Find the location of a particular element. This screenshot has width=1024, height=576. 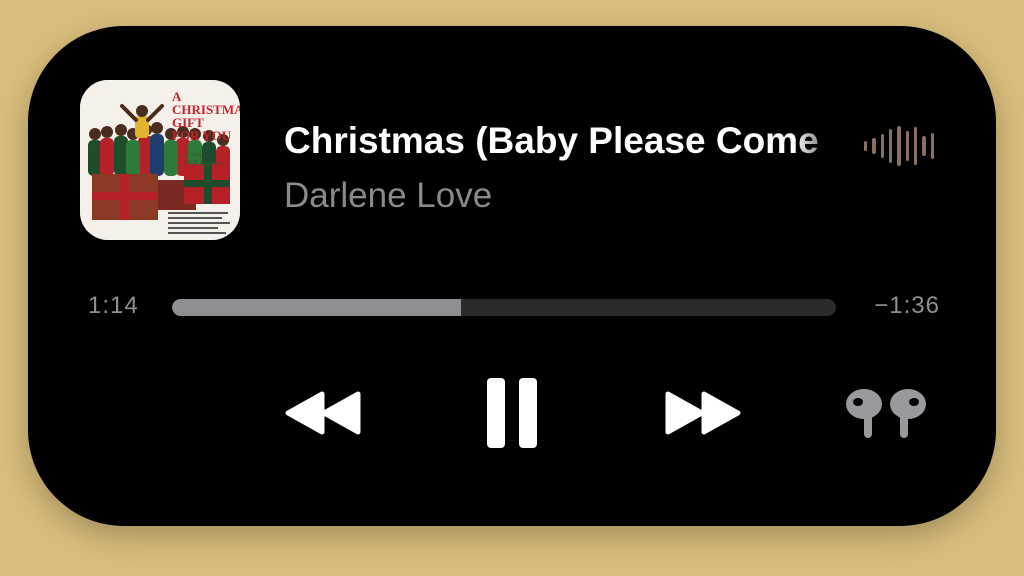

backward-icon is located at coordinates (323, 413).